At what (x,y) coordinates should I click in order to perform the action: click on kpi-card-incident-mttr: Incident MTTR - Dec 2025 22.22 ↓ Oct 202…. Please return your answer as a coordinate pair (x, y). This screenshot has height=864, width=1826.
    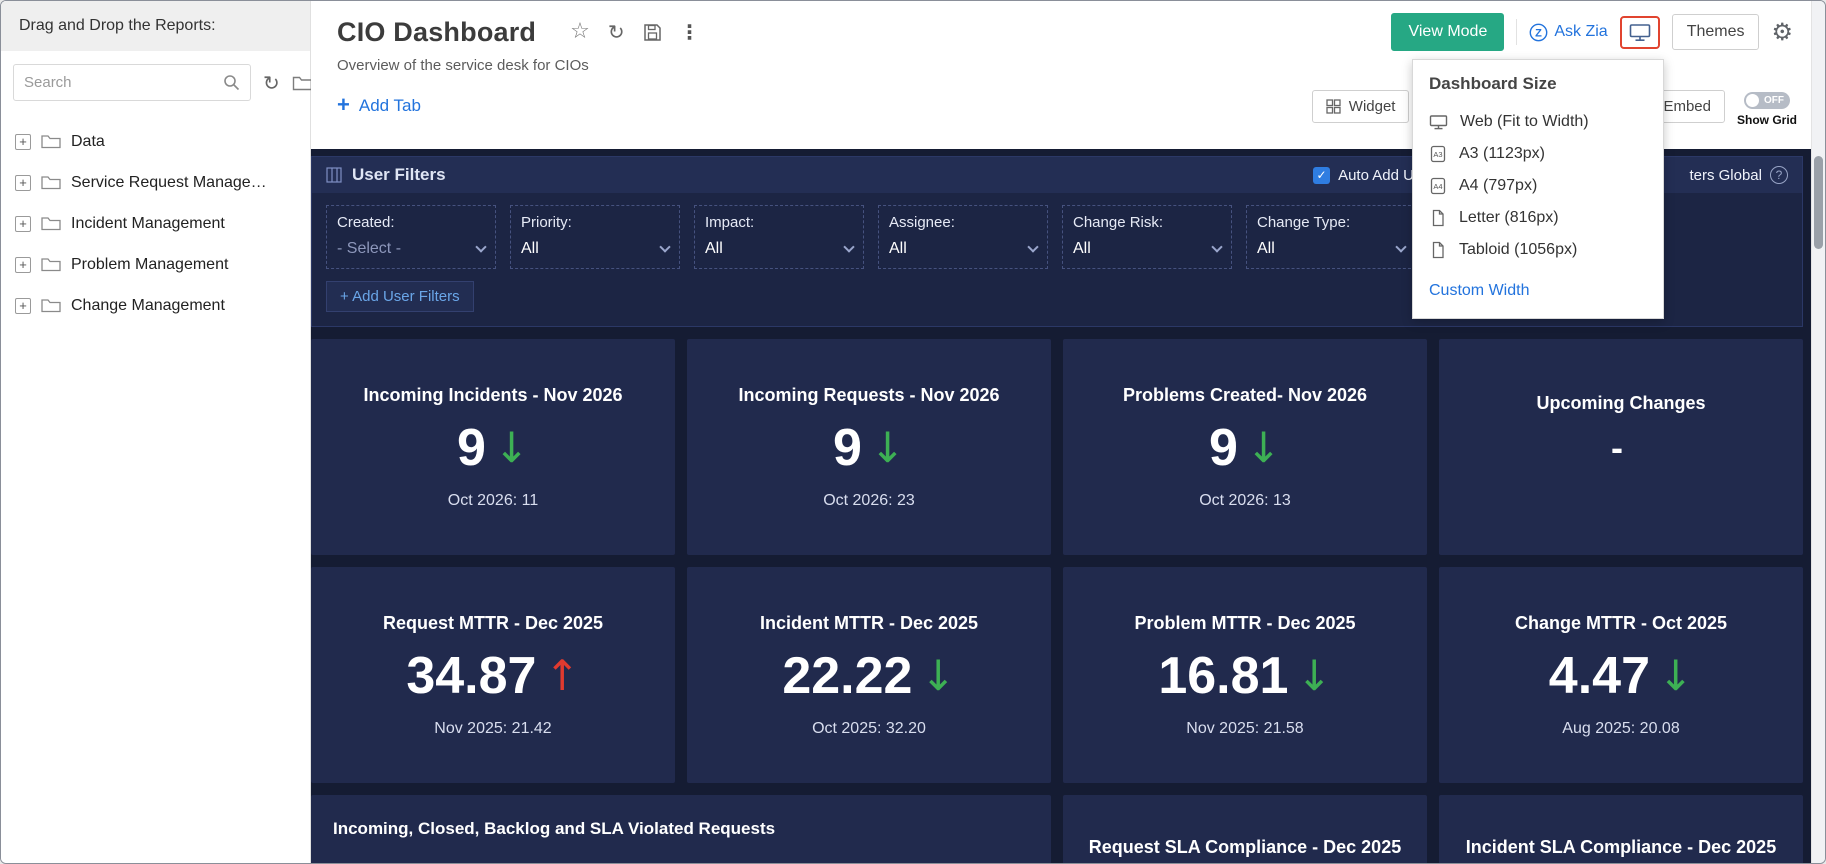
    Looking at the image, I should click on (869, 675).